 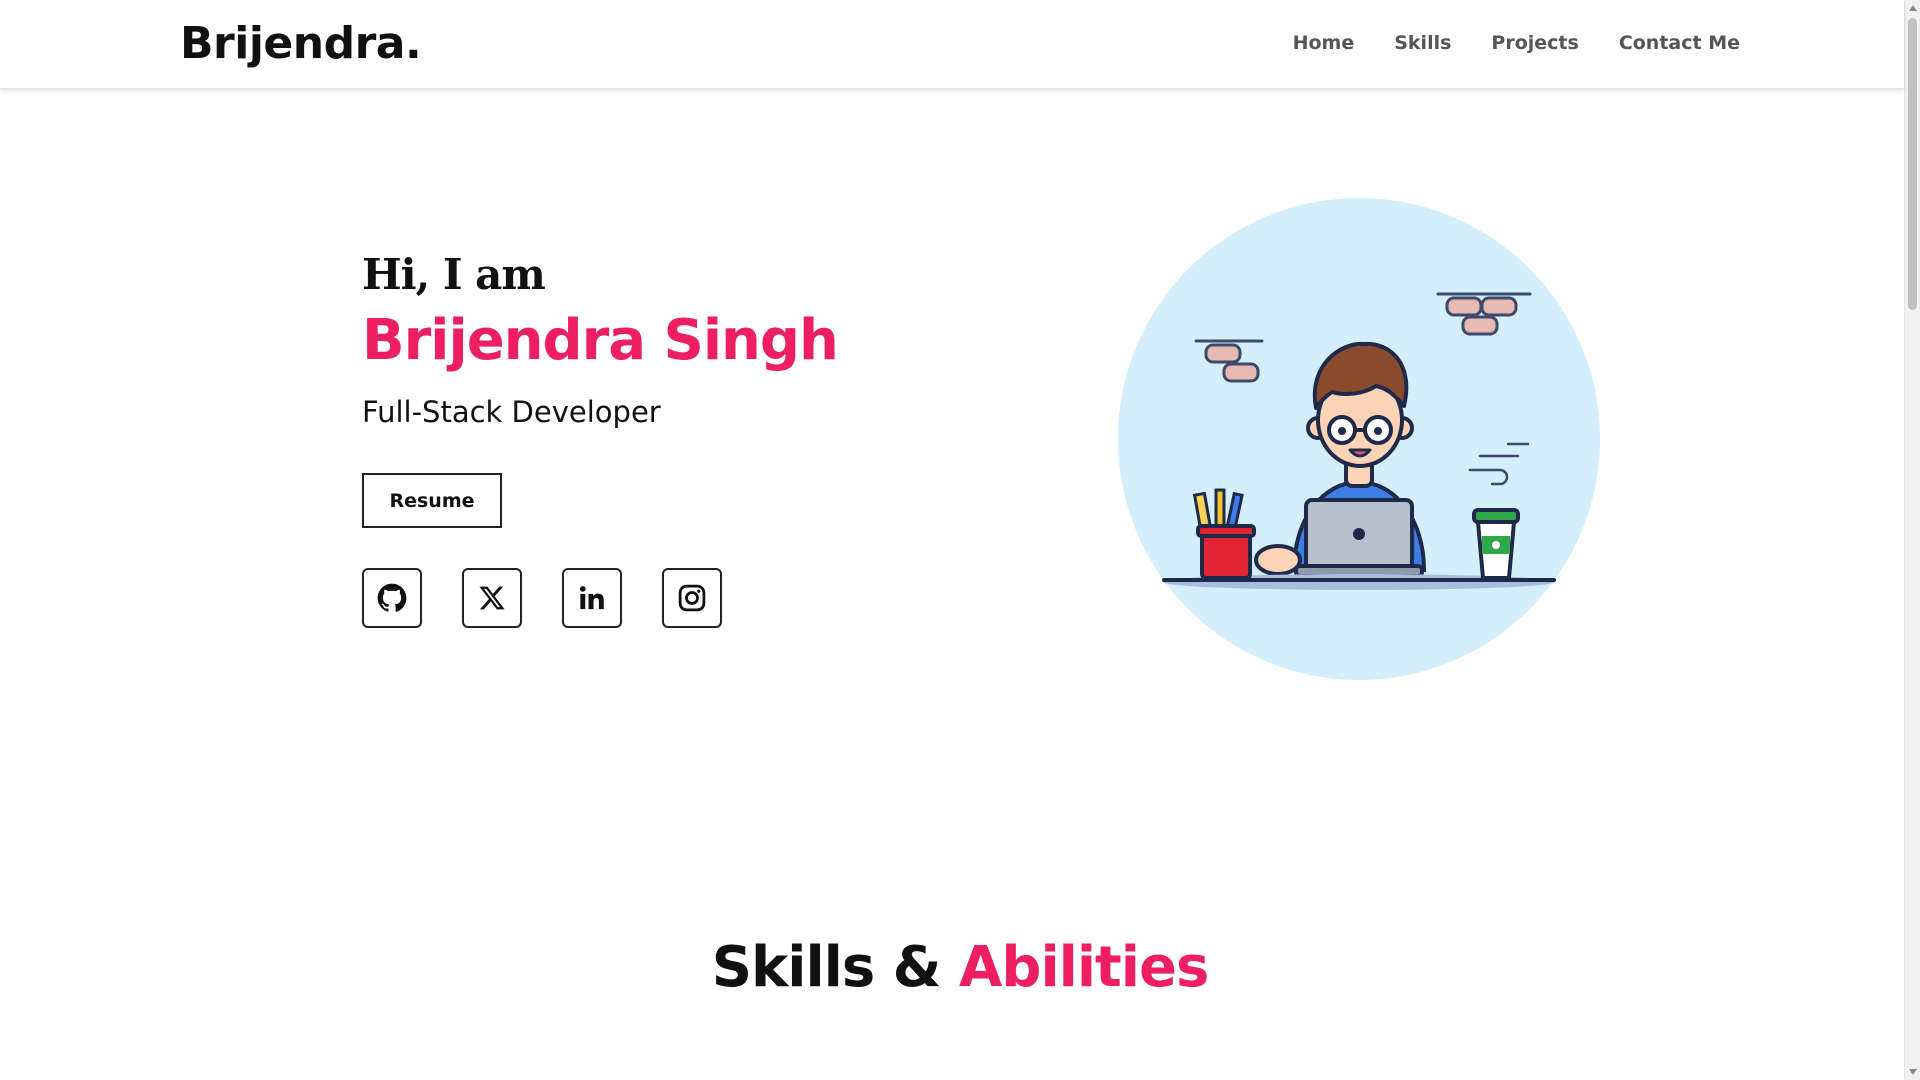 What do you see at coordinates (511, 412) in the screenshot?
I see `hero-role: Full-Stack Developer` at bounding box center [511, 412].